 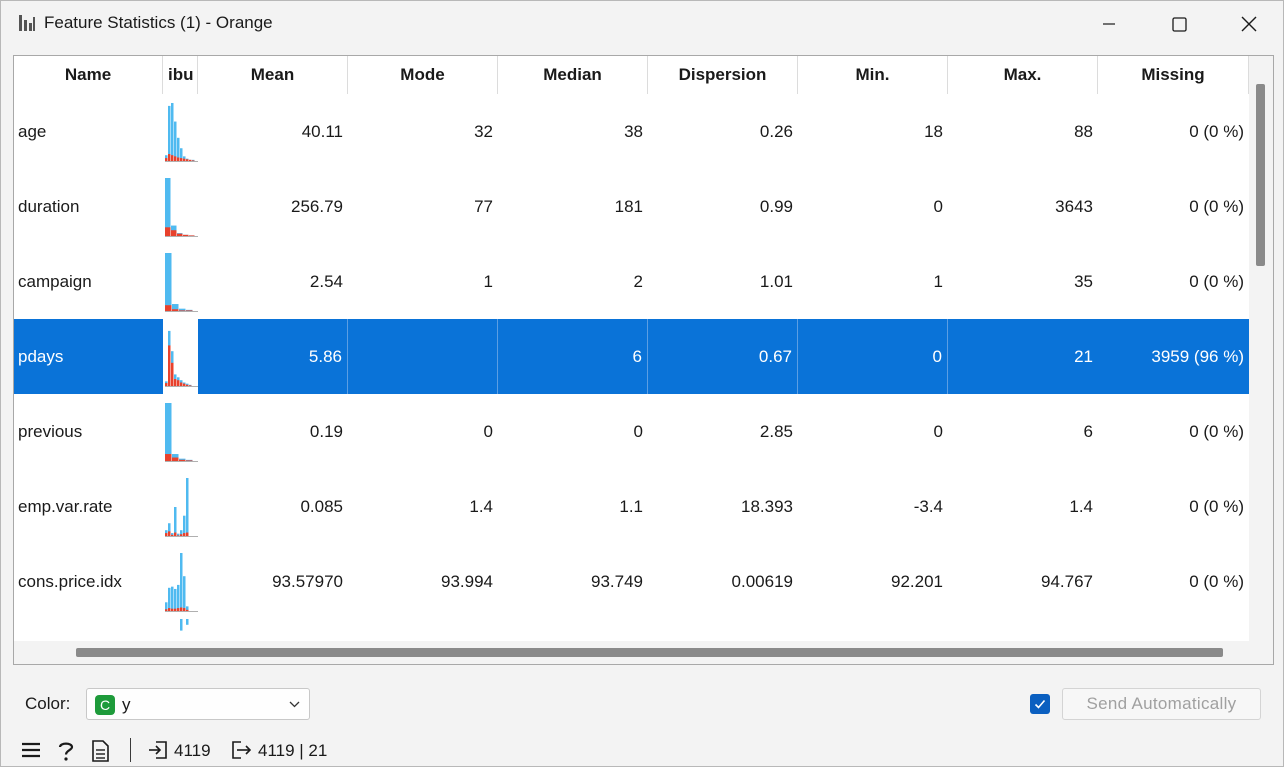 What do you see at coordinates (423, 75) in the screenshot?
I see `column-header-mode: Mode` at bounding box center [423, 75].